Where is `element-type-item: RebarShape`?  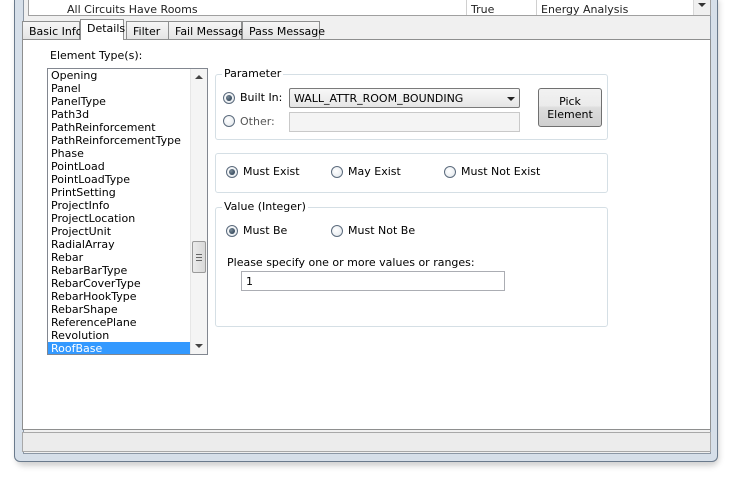 element-type-item: RebarShape is located at coordinates (120, 309).